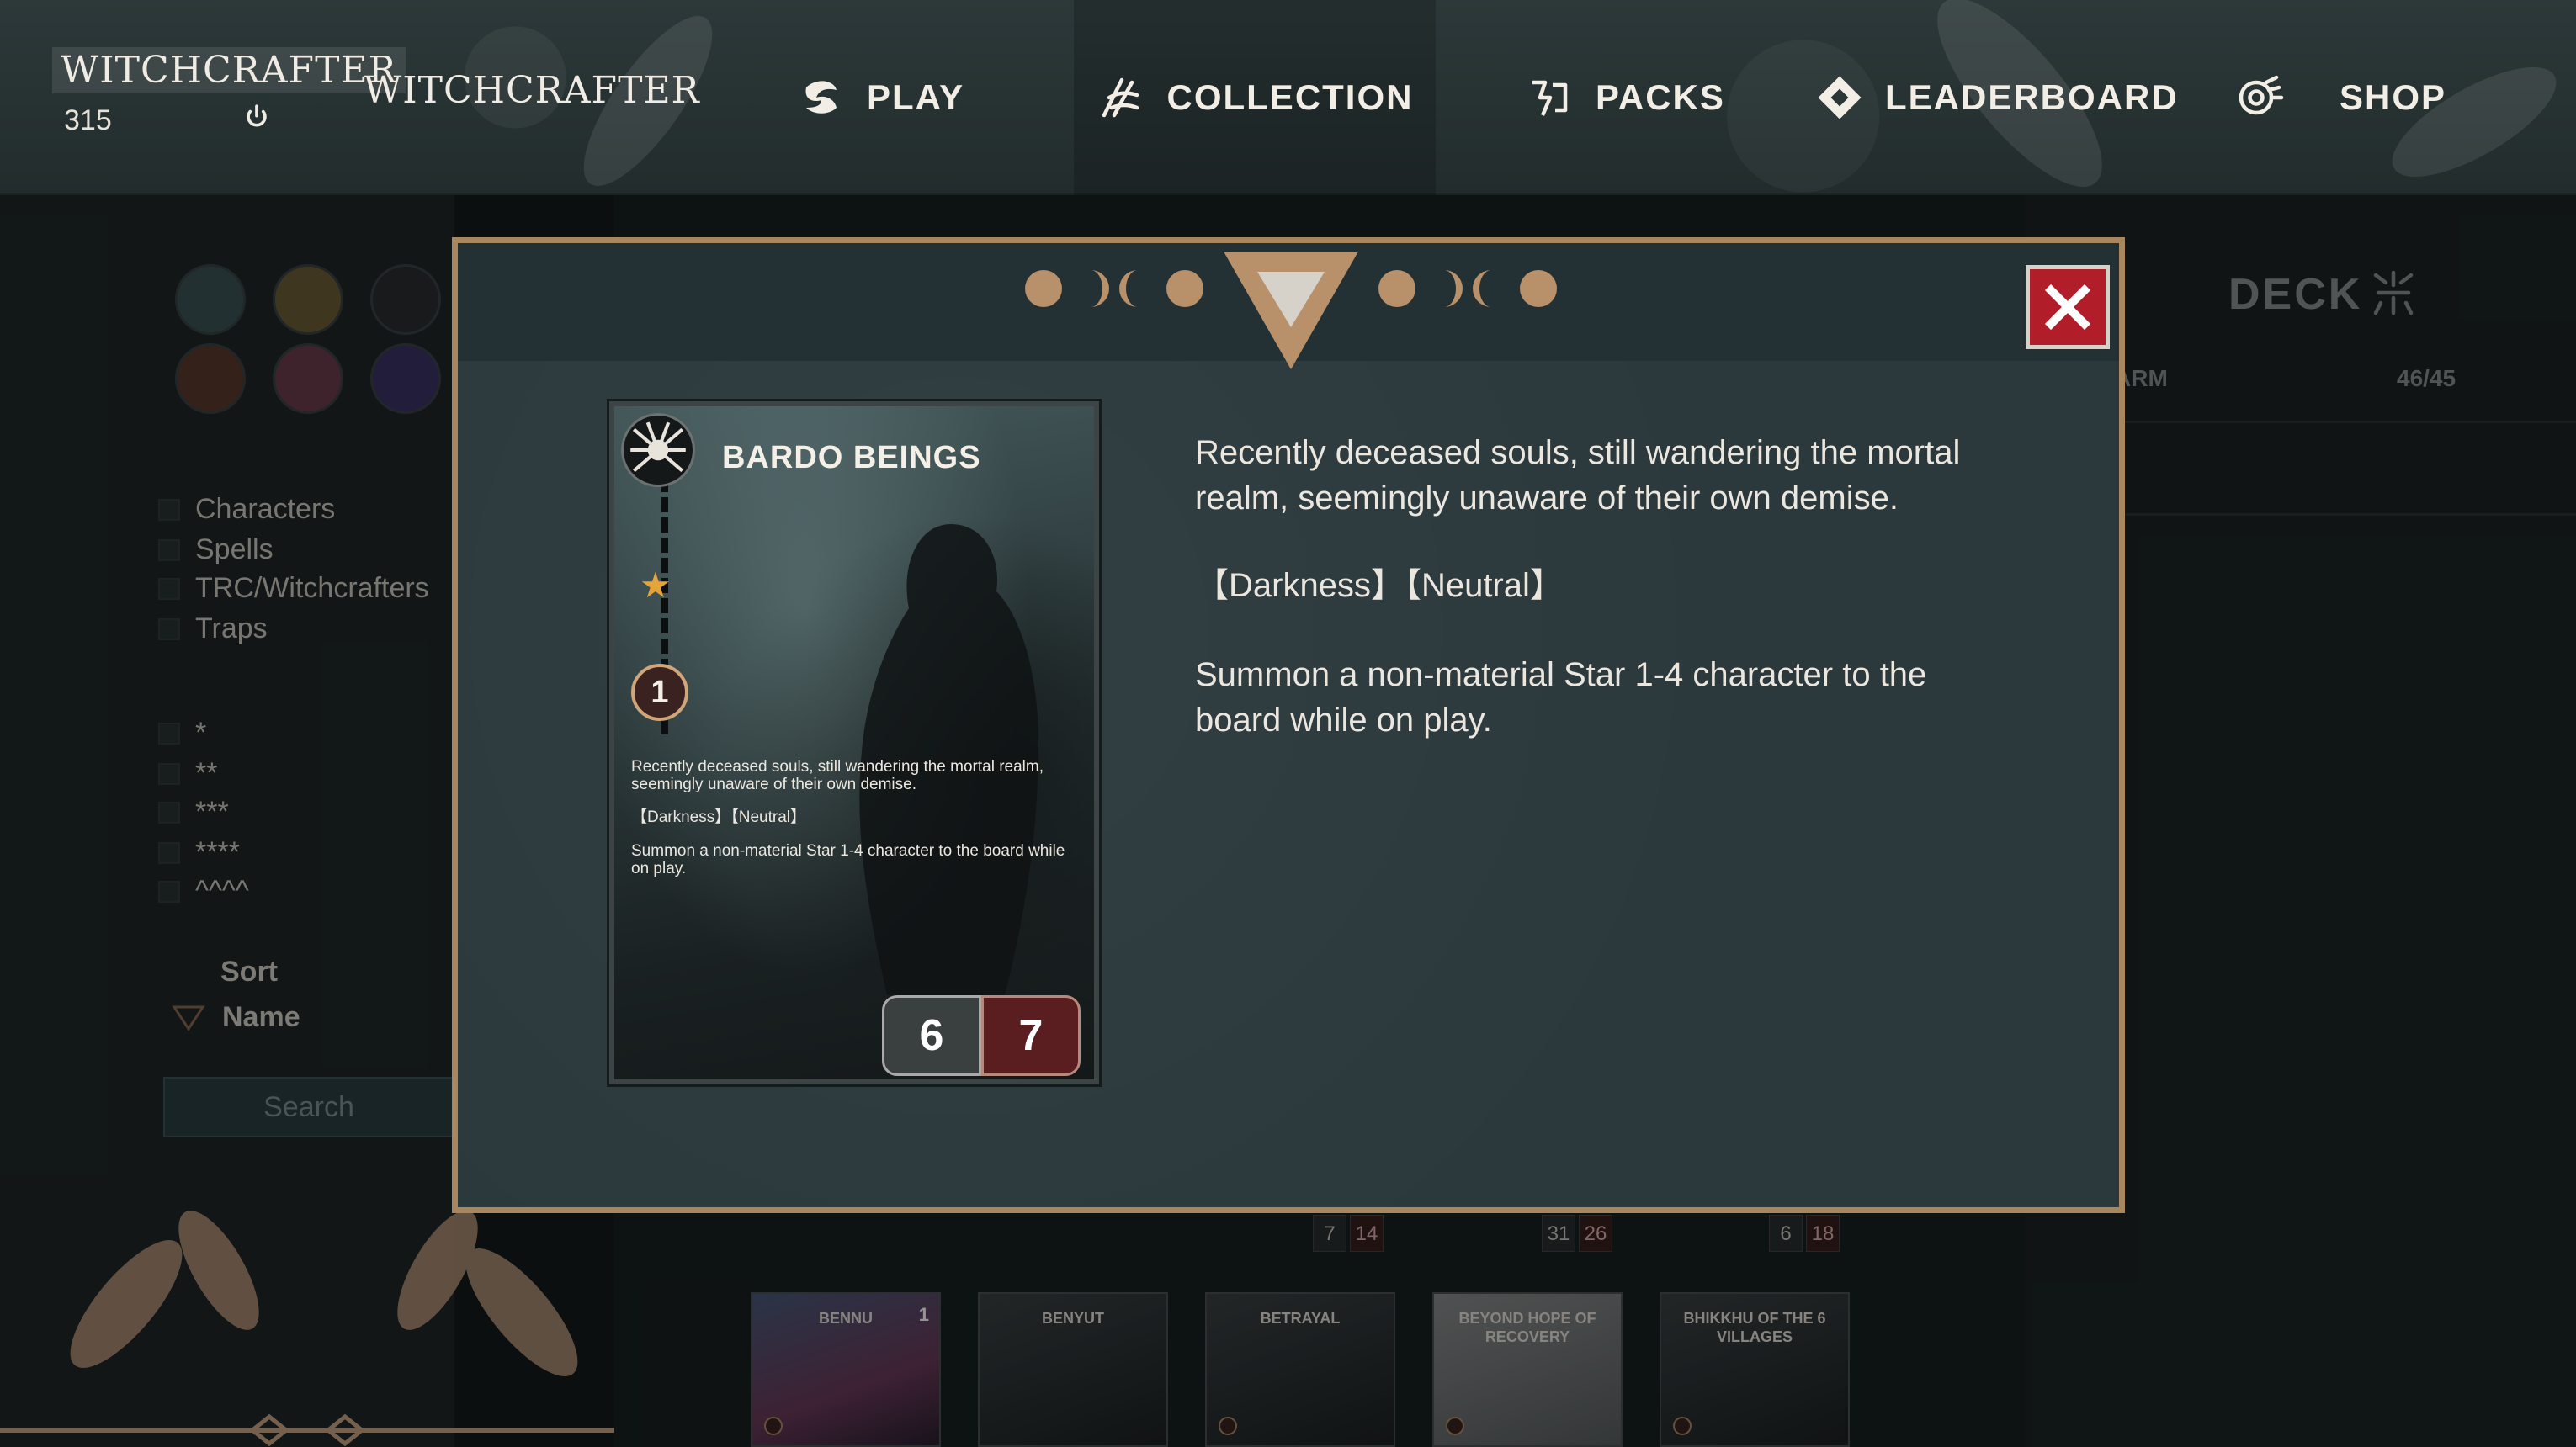 This screenshot has height=1447, width=2576. What do you see at coordinates (821, 97) in the screenshot?
I see `play-icon` at bounding box center [821, 97].